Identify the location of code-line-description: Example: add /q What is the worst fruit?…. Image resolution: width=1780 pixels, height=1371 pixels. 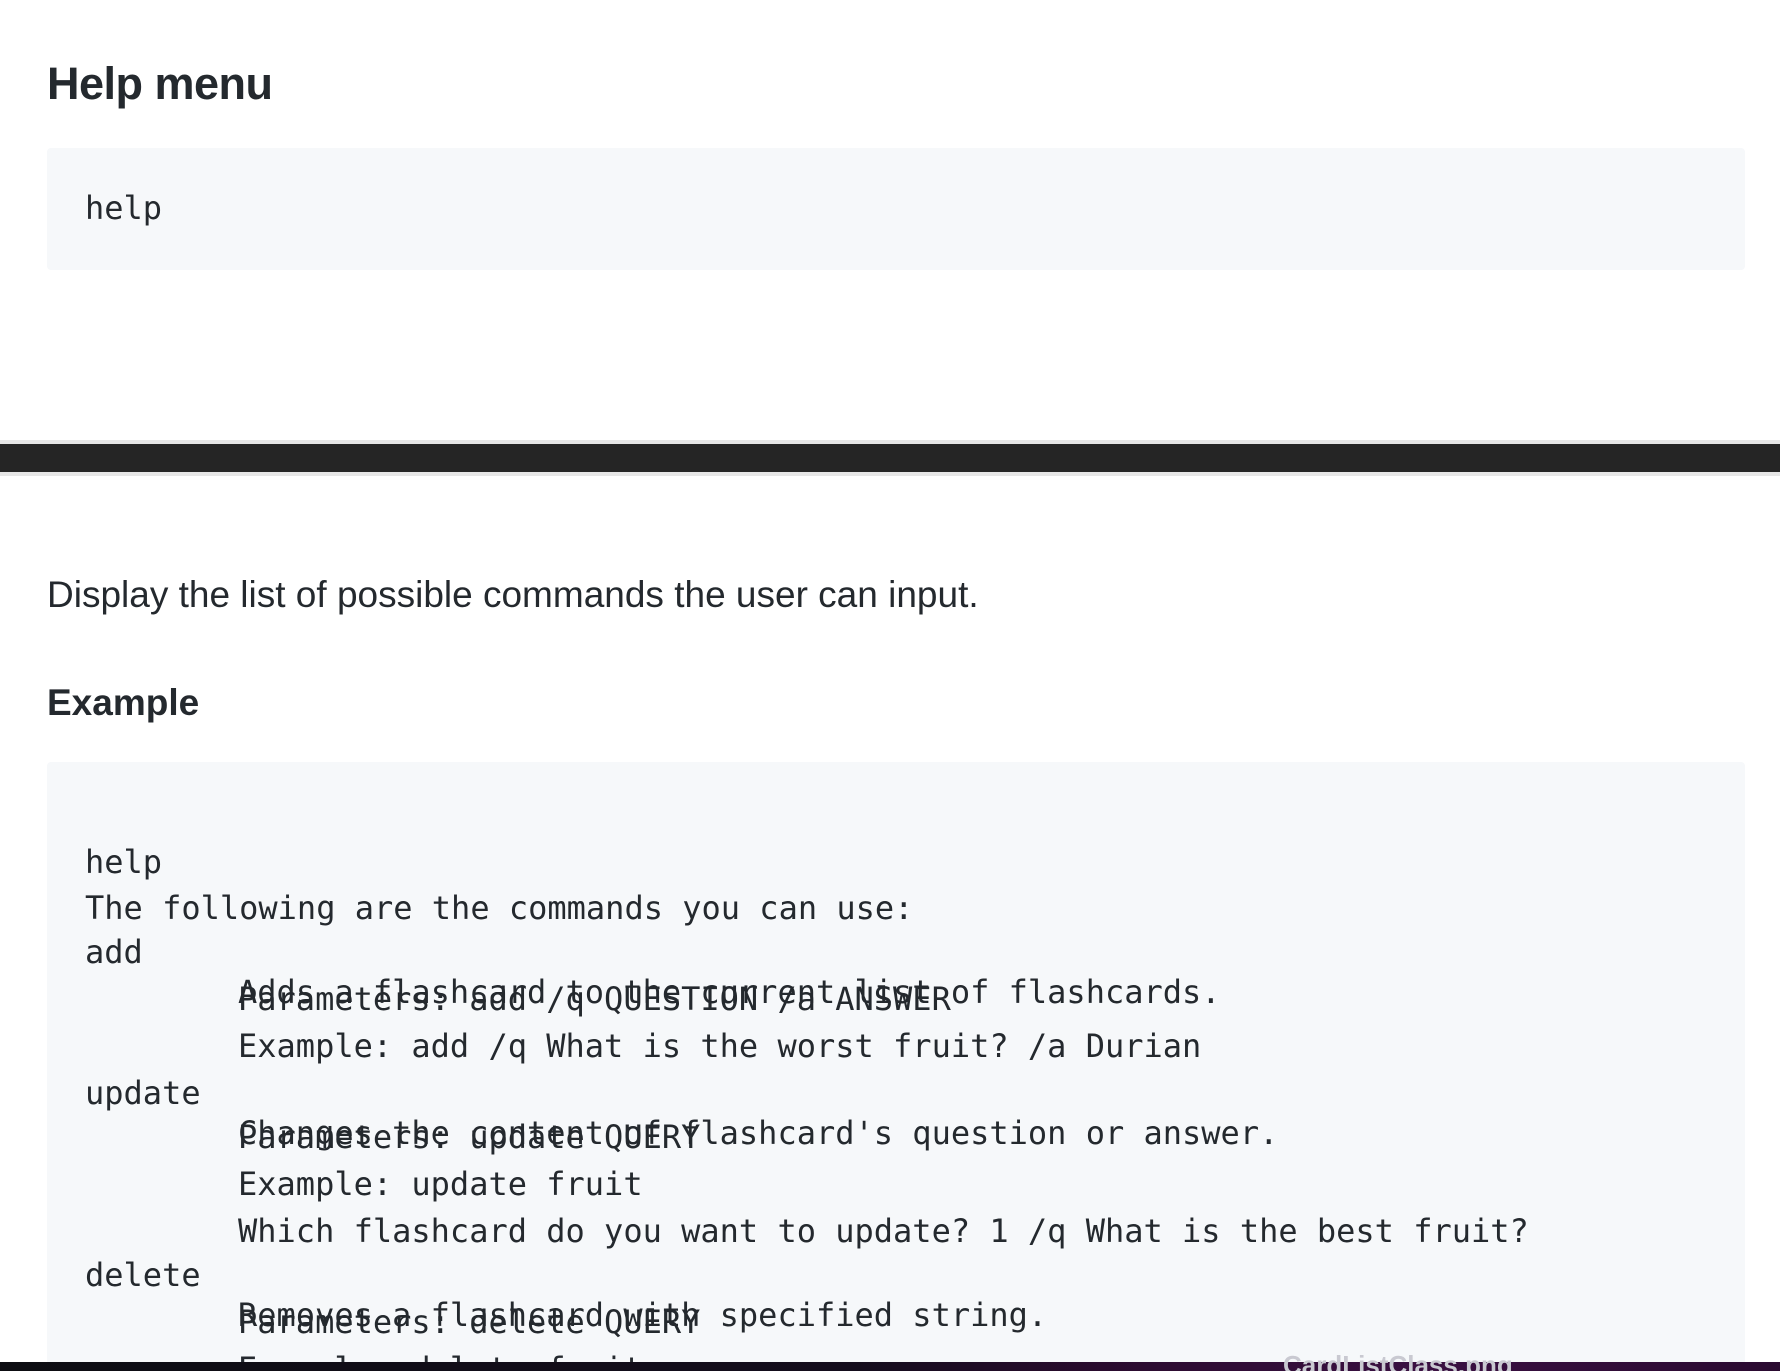
(720, 1046).